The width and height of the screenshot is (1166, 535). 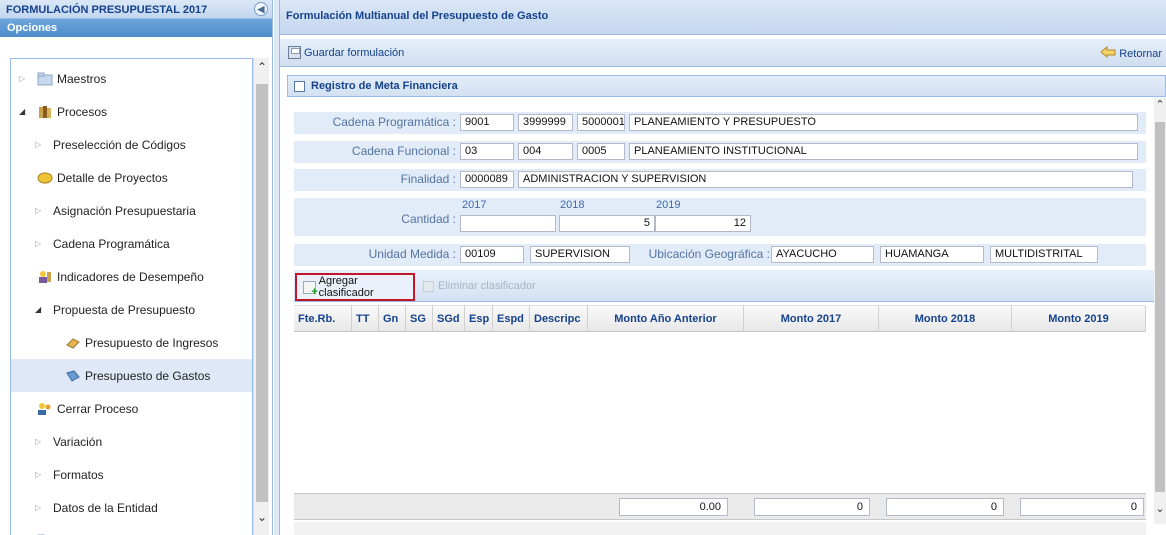 I want to click on remove-classifier-label: Eliminar clasificador, so click(x=487, y=286).